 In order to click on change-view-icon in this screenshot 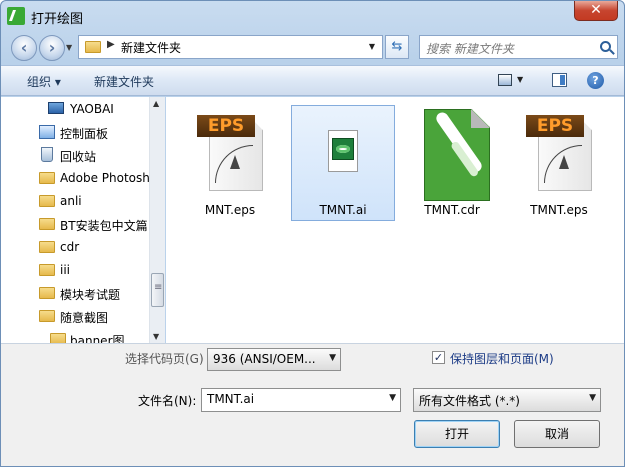, I will do `click(505, 80)`.